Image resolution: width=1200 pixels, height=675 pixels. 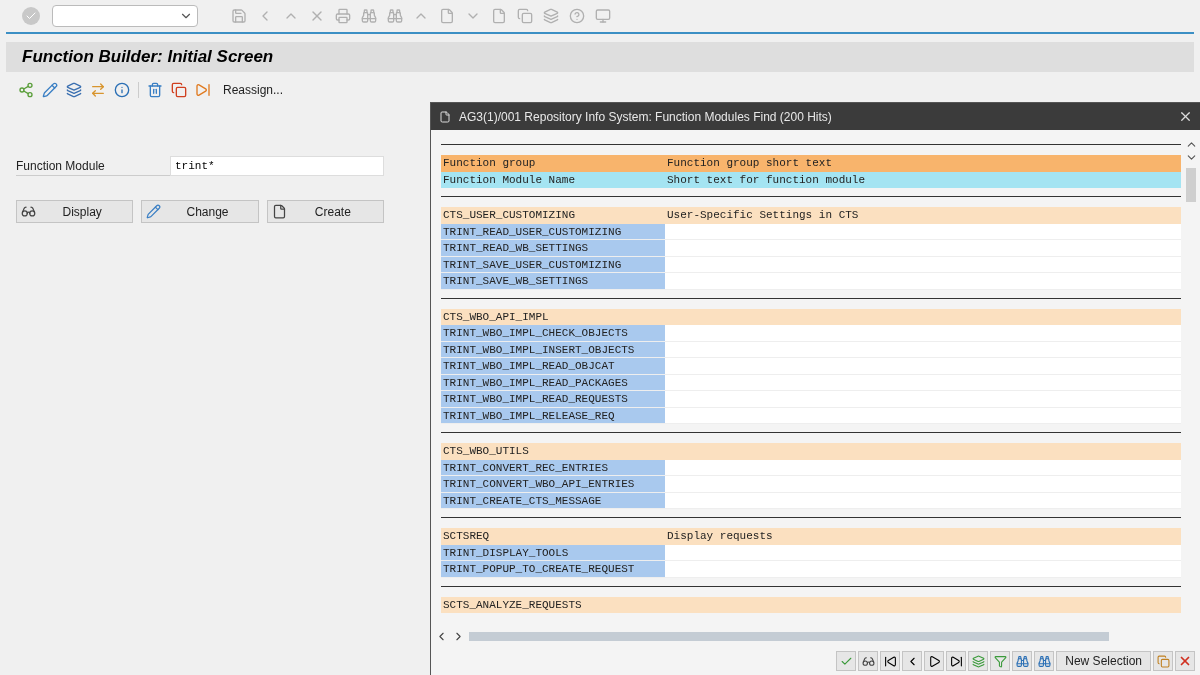 What do you see at coordinates (279, 211) in the screenshot?
I see `document-icon` at bounding box center [279, 211].